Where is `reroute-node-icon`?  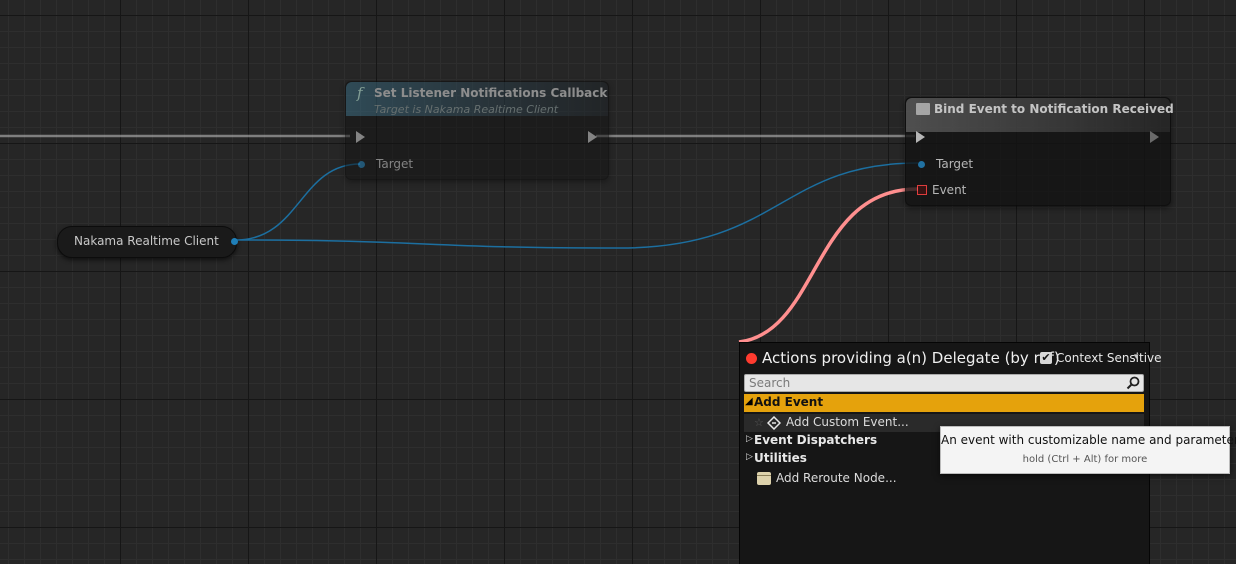
reroute-node-icon is located at coordinates (764, 478).